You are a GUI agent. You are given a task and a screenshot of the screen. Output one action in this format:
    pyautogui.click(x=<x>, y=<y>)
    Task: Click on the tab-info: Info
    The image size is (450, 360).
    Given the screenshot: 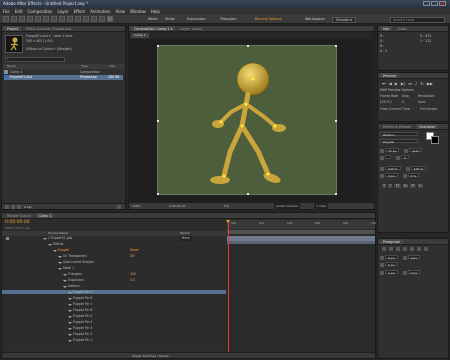 What is the action you would take?
    pyautogui.click(x=386, y=28)
    